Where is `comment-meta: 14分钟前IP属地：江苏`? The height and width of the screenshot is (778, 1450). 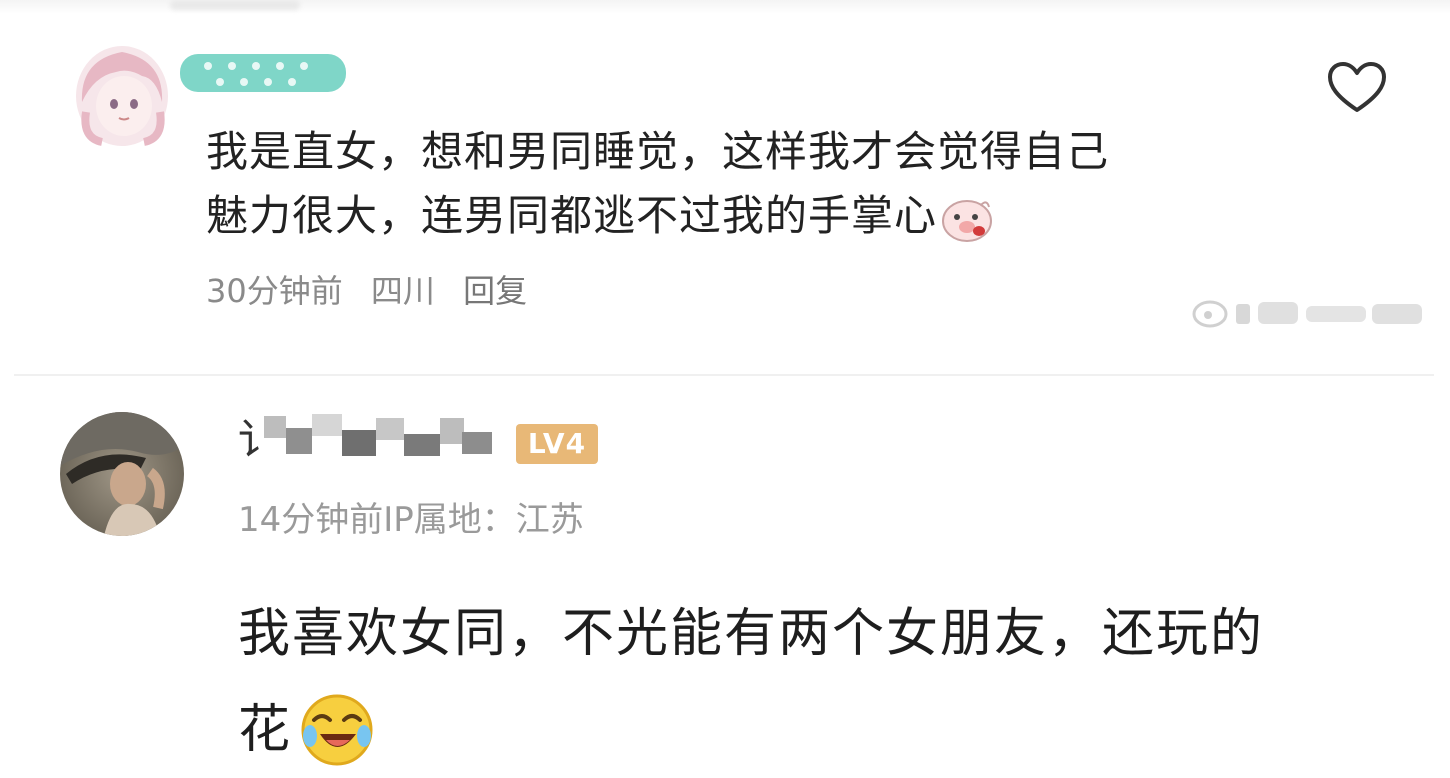
comment-meta: 14分钟前IP属地：江苏 is located at coordinates (411, 520).